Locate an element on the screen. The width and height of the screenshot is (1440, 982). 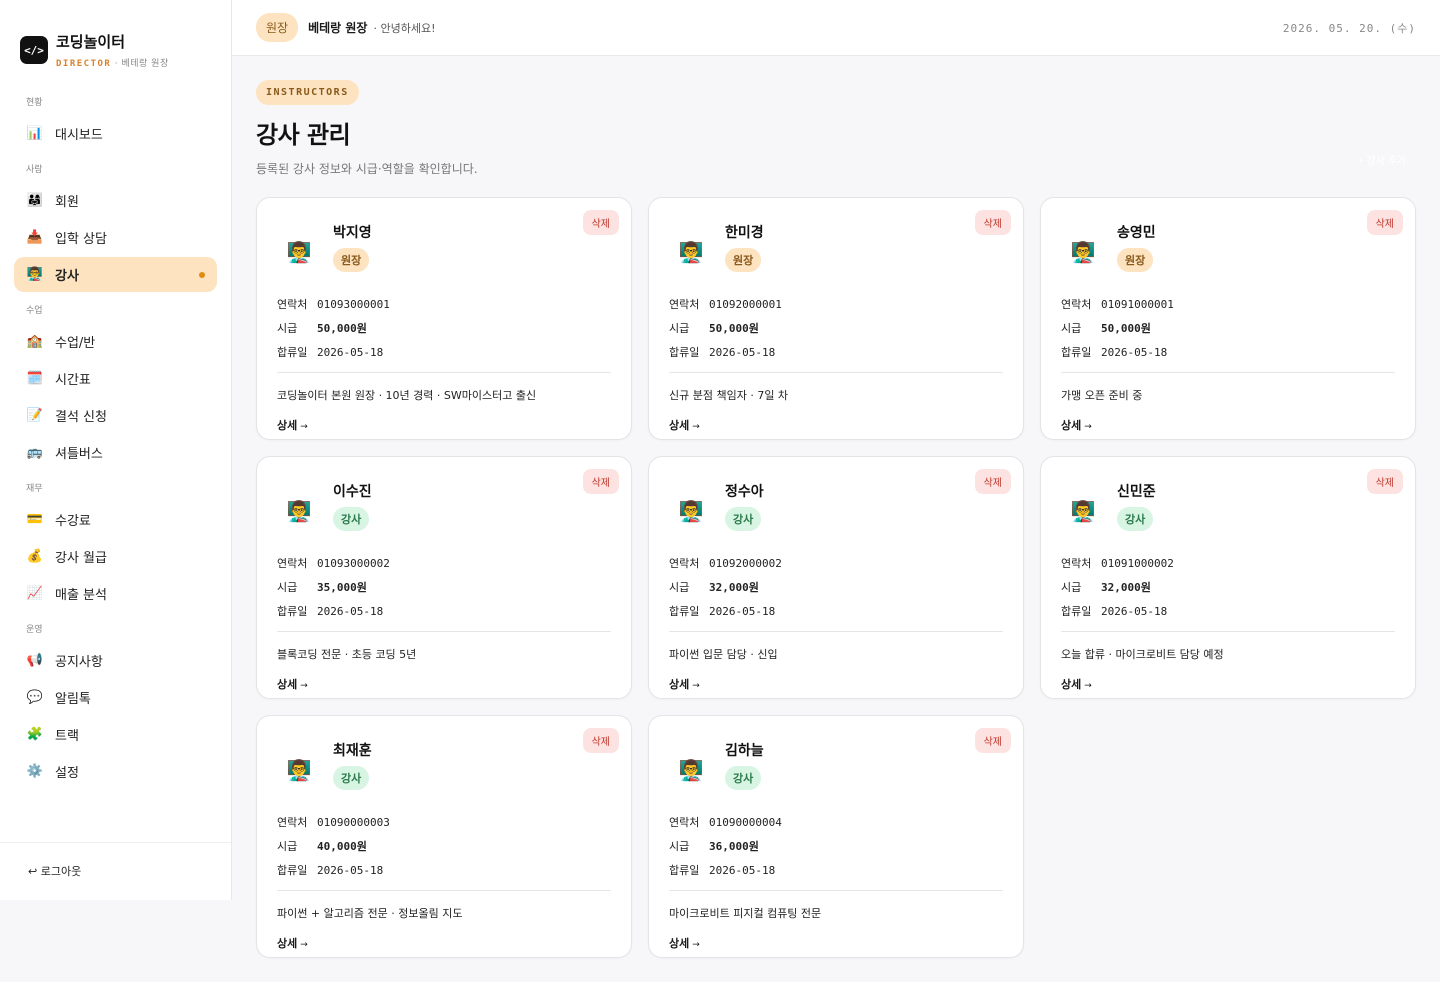
sidebar-item-settings: ⚙️ 설정 is located at coordinates (115, 771).